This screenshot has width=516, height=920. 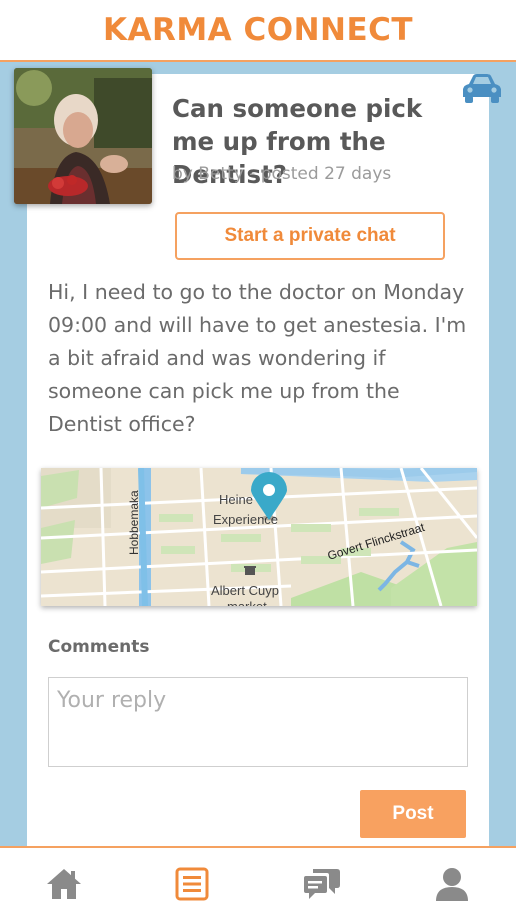 What do you see at coordinates (247, 602) in the screenshot?
I see `map-label-albert-2: market` at bounding box center [247, 602].